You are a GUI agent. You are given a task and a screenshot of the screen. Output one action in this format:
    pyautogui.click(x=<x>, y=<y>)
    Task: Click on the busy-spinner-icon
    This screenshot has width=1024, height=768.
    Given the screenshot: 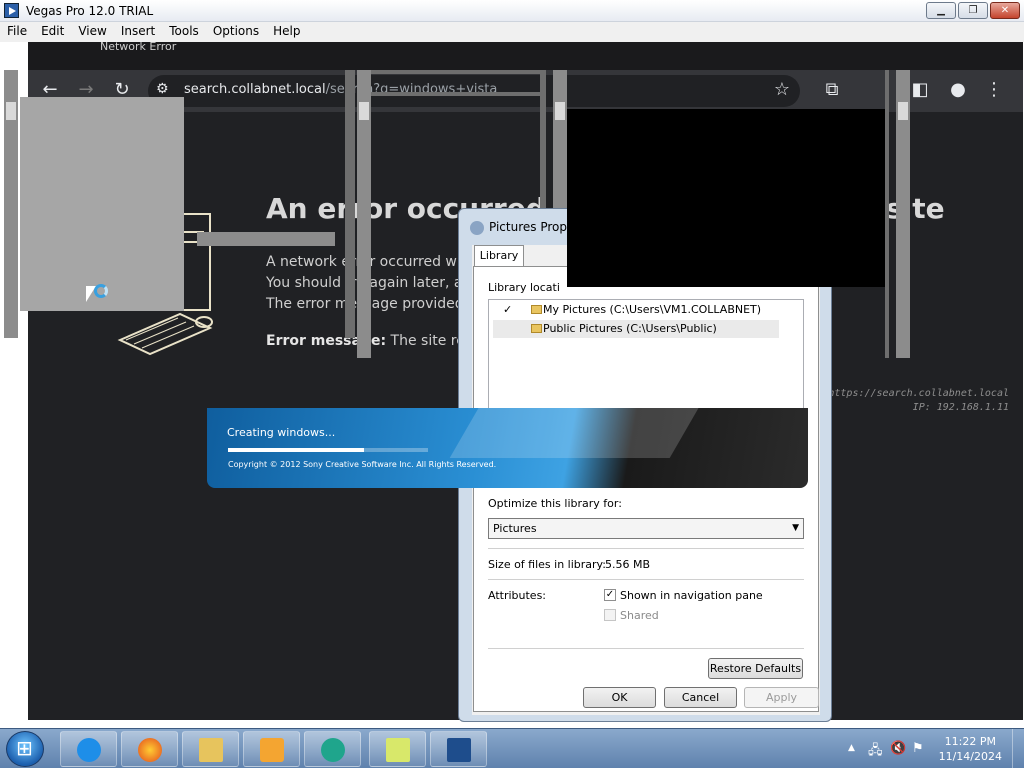 What is the action you would take?
    pyautogui.click(x=101, y=291)
    